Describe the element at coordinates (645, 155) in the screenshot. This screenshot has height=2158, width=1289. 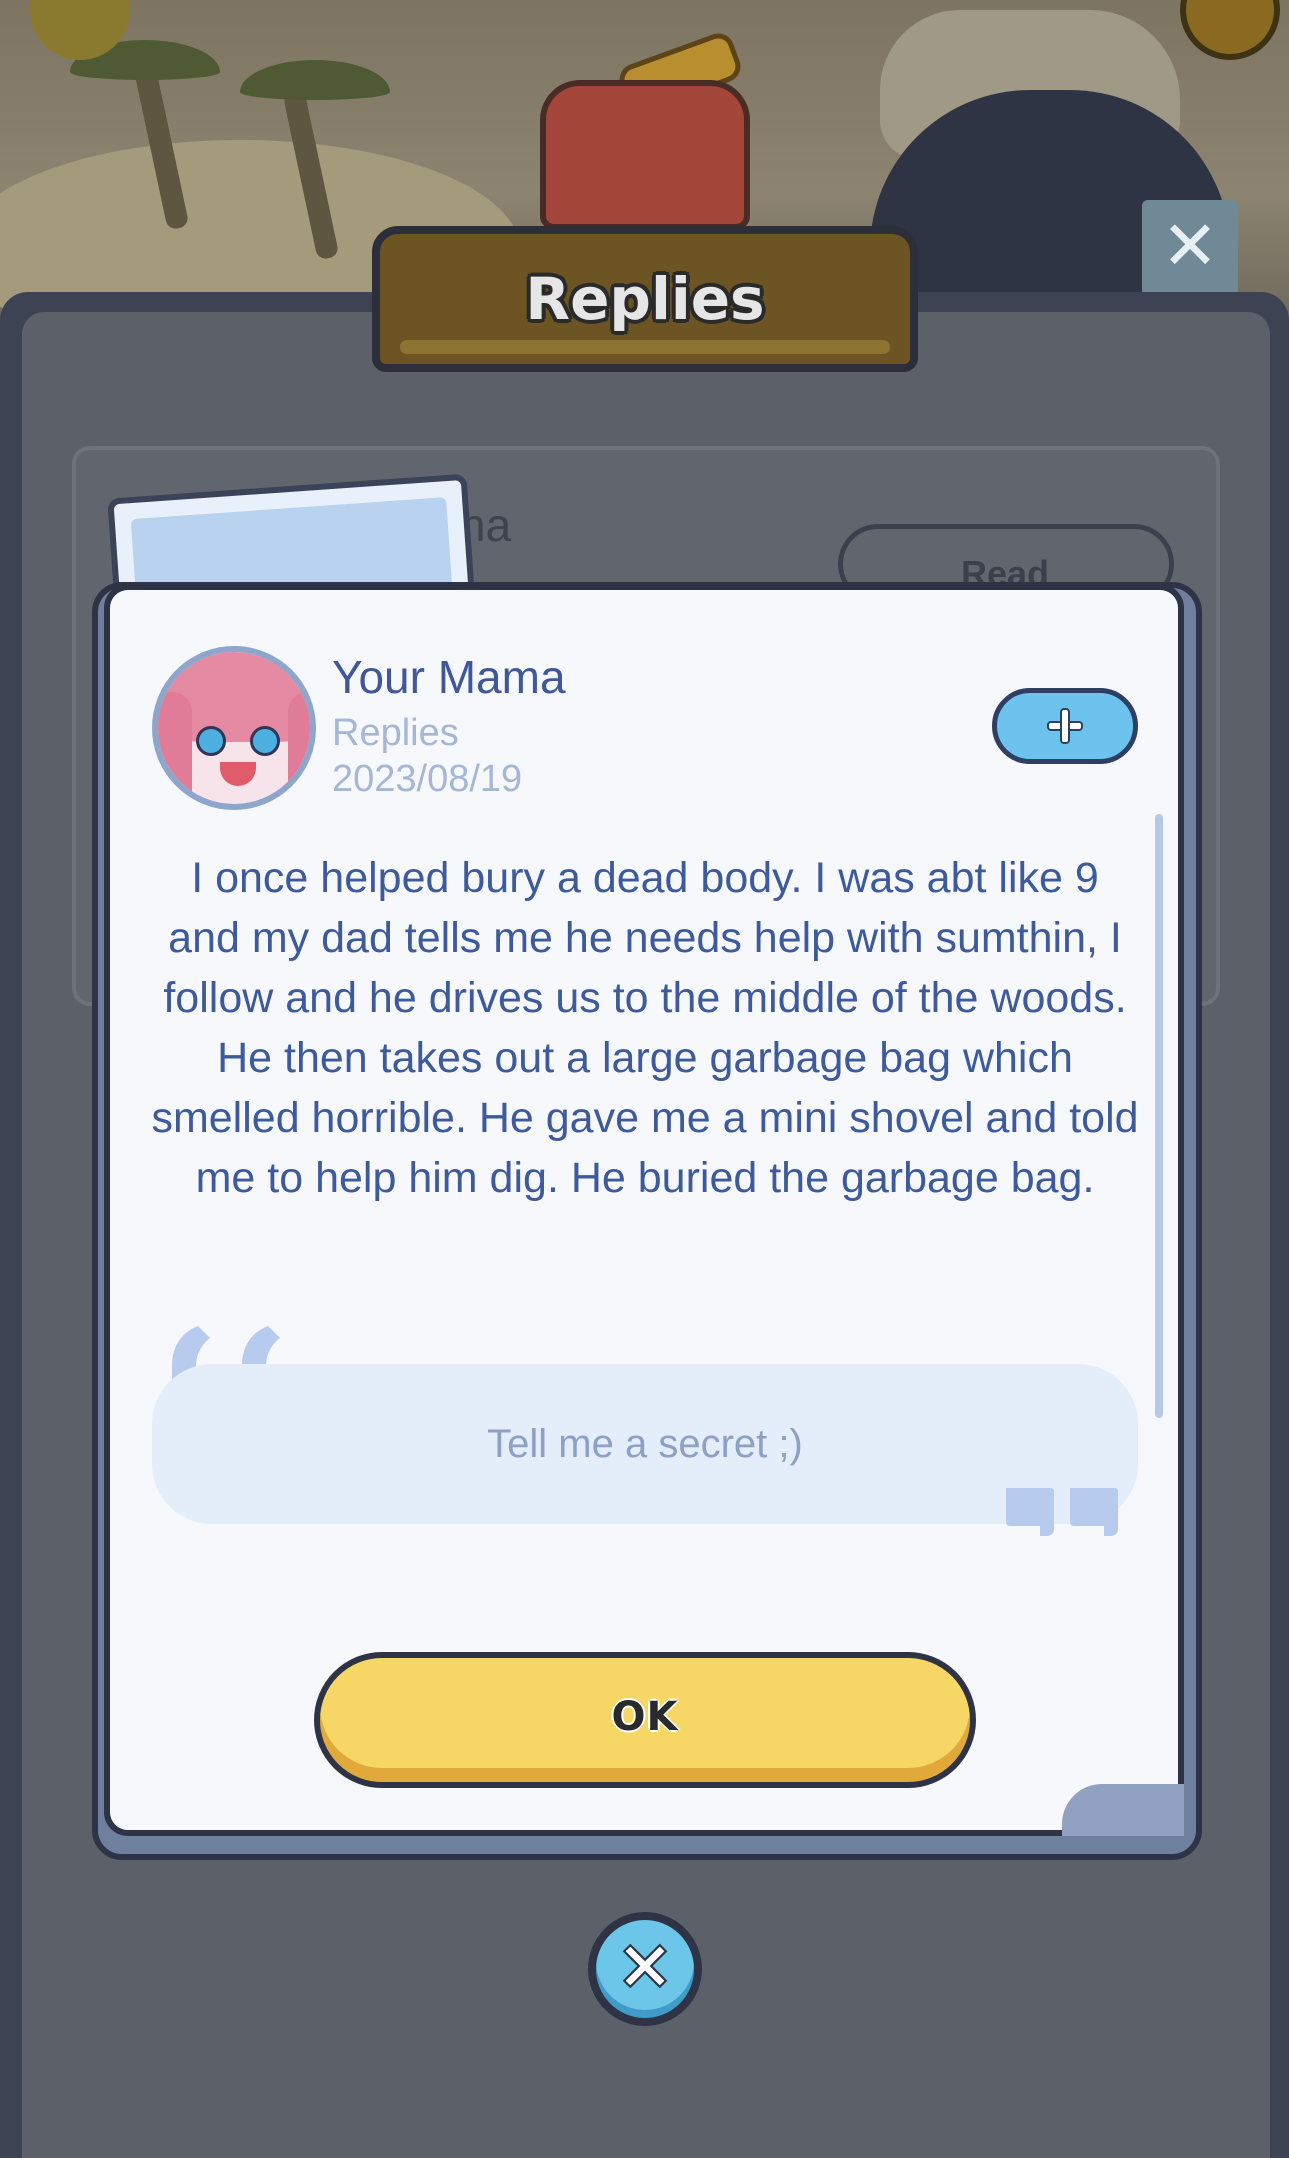
I see `mailbox-icon` at that location.